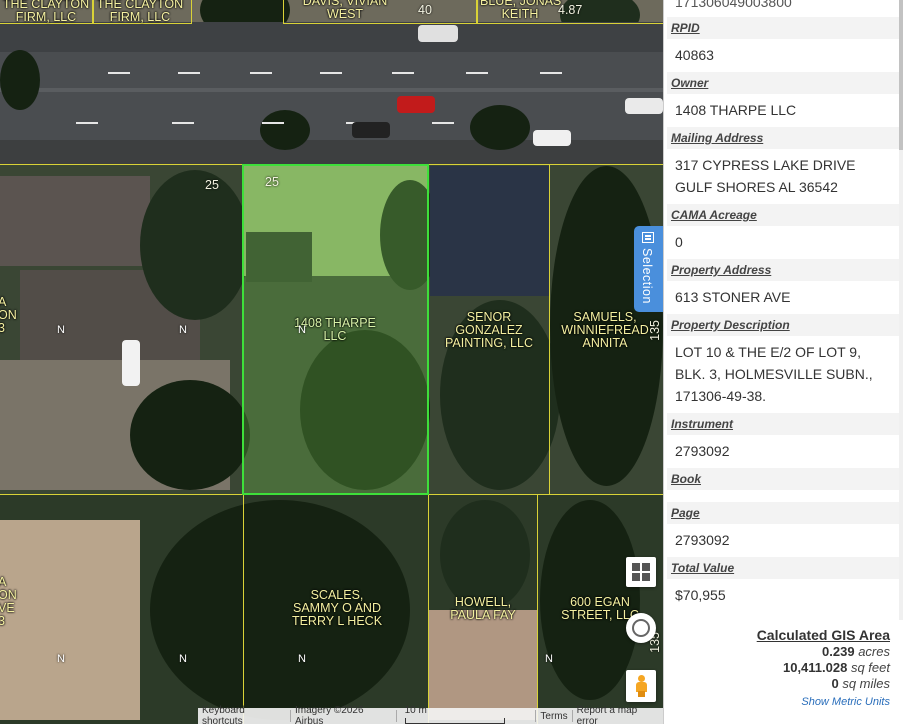 The width and height of the screenshot is (903, 724). Describe the element at coordinates (783, 424) in the screenshot. I see `field-label: Instrument` at that location.